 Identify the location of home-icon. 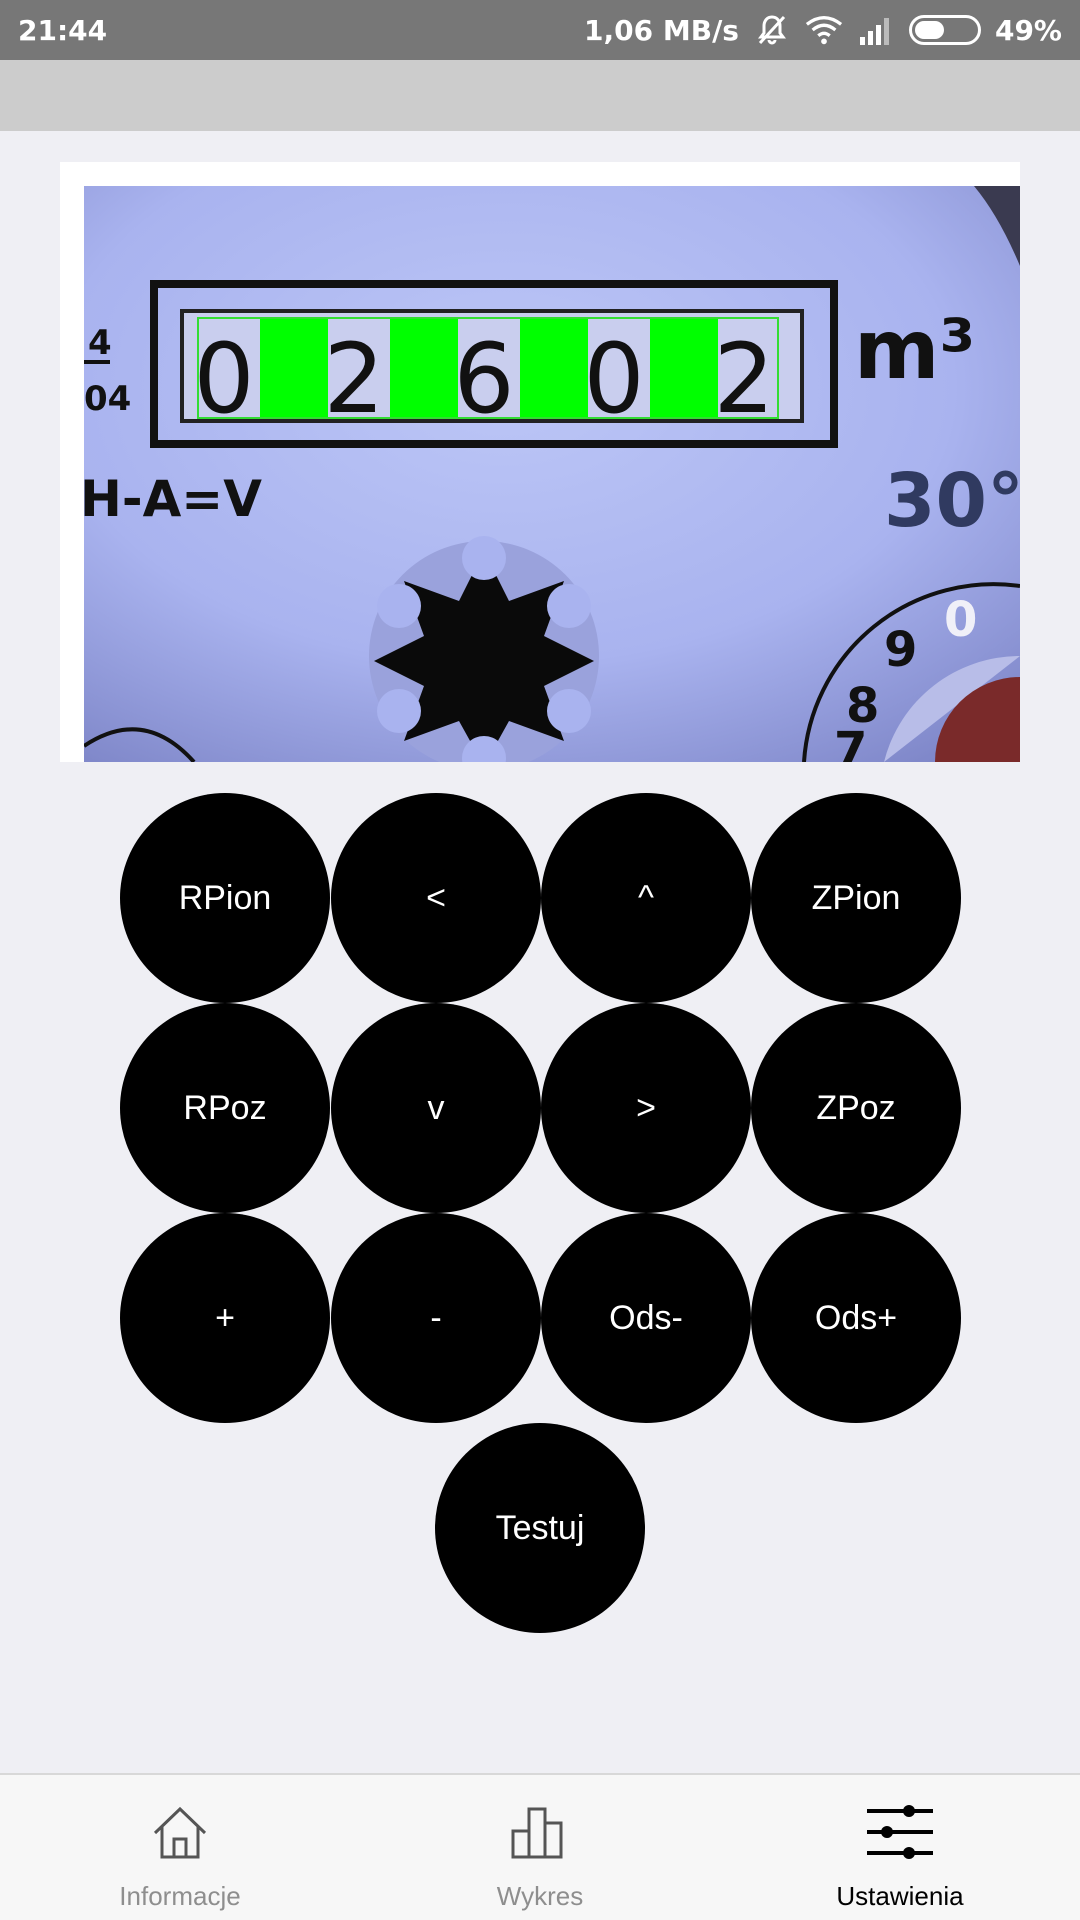
(180, 1832).